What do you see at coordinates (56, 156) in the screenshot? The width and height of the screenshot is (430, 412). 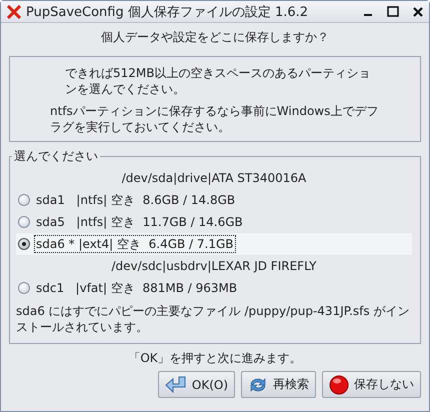 I see `group-label: 選んでください` at bounding box center [56, 156].